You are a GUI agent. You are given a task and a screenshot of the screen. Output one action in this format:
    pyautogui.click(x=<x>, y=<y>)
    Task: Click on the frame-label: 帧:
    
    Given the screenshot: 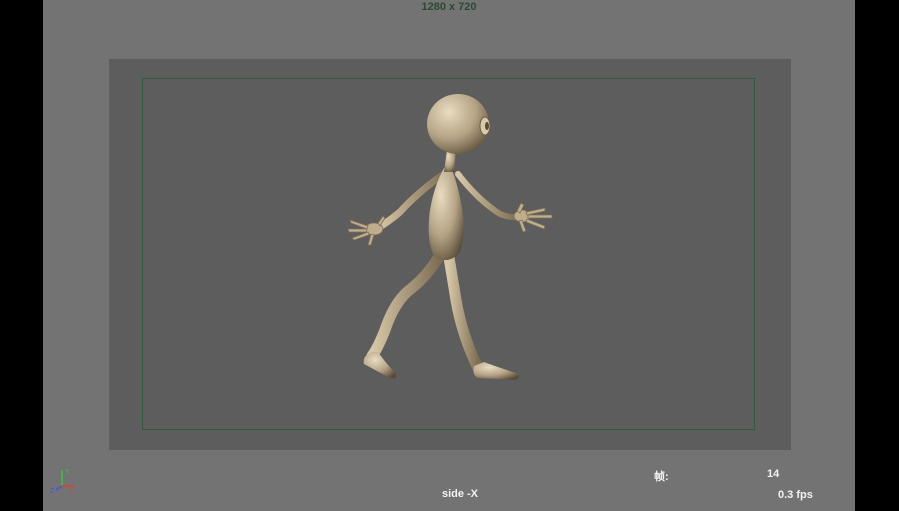 What is the action you would take?
    pyautogui.click(x=661, y=477)
    